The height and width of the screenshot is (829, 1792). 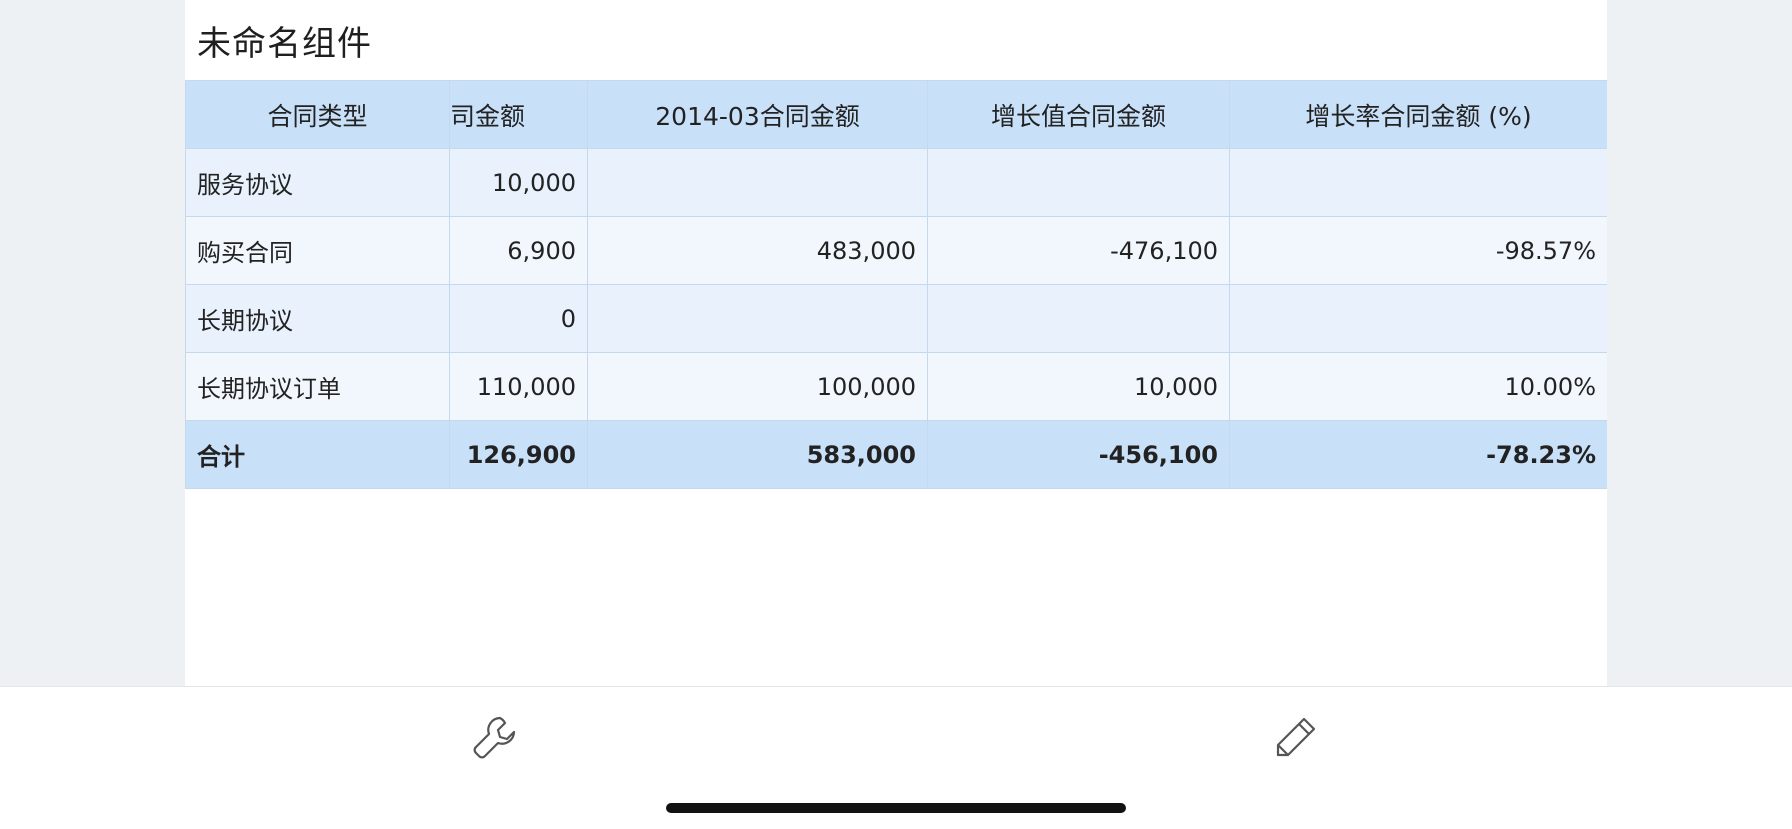 What do you see at coordinates (518, 182) in the screenshot?
I see `amount-cell: 10,000` at bounding box center [518, 182].